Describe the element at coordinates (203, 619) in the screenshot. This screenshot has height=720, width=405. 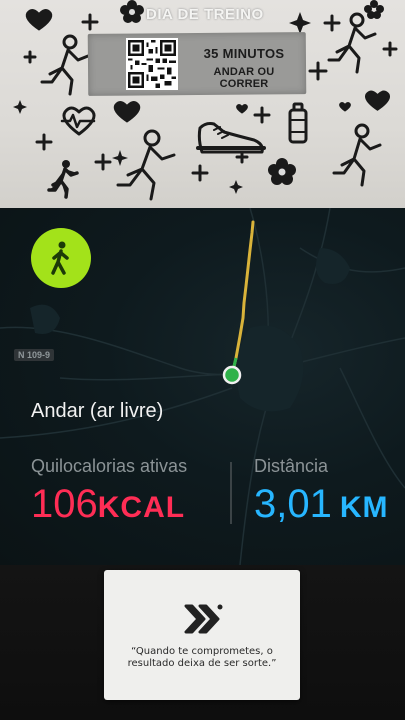
I see `double-chevron-logo` at that location.